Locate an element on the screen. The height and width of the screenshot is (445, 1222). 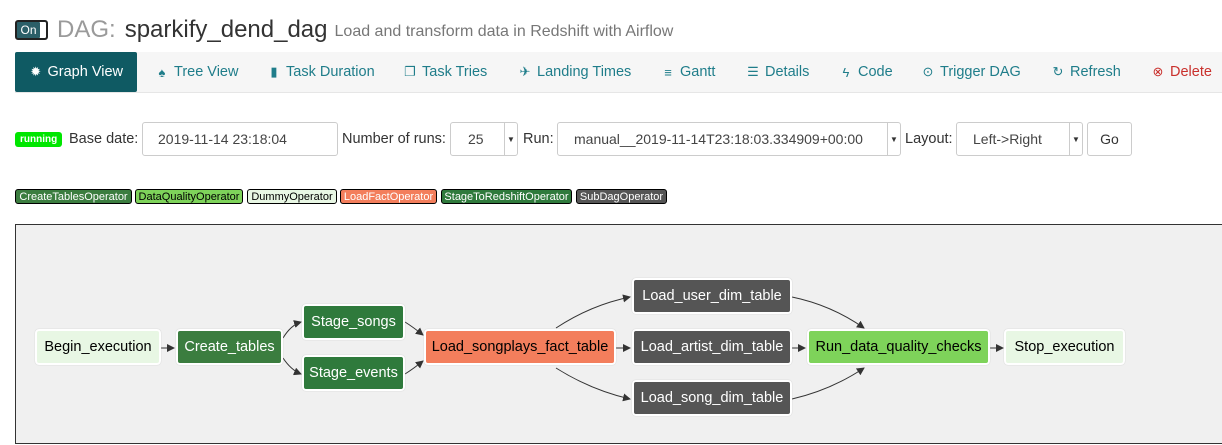
align-left-icon: ≡ is located at coordinates (668, 72).